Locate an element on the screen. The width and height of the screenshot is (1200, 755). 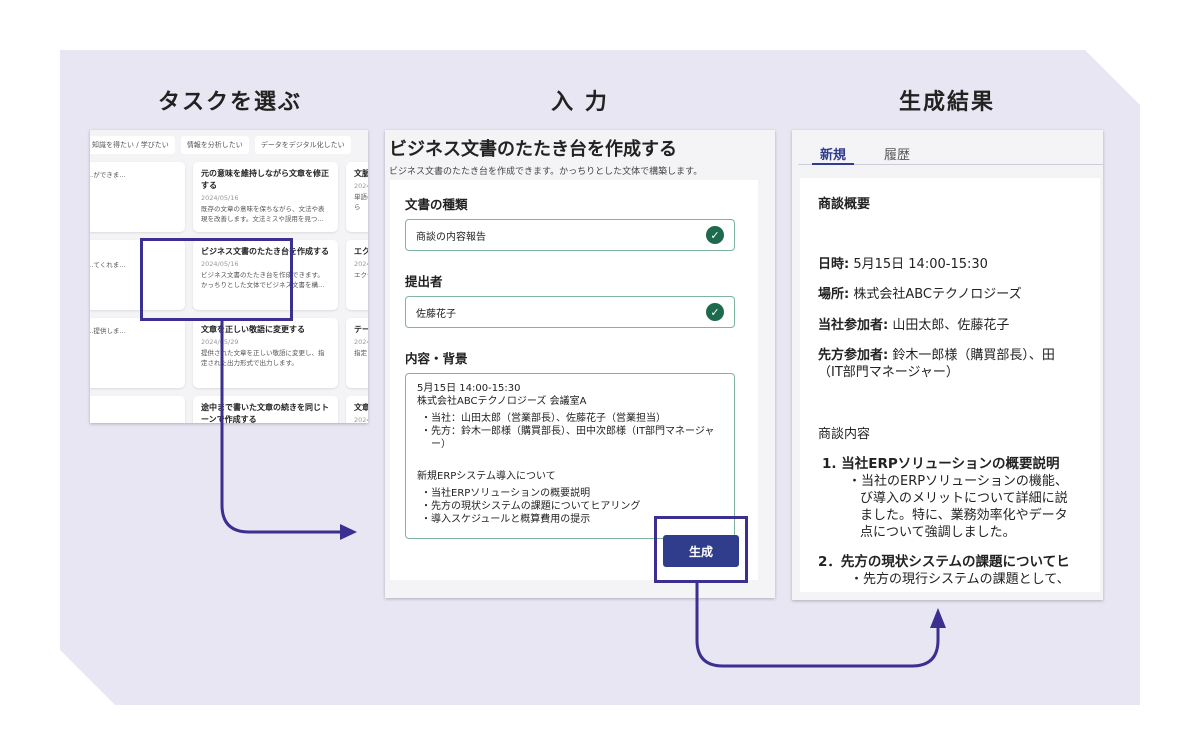
arrow-select-to-input is located at coordinates (280, 427).